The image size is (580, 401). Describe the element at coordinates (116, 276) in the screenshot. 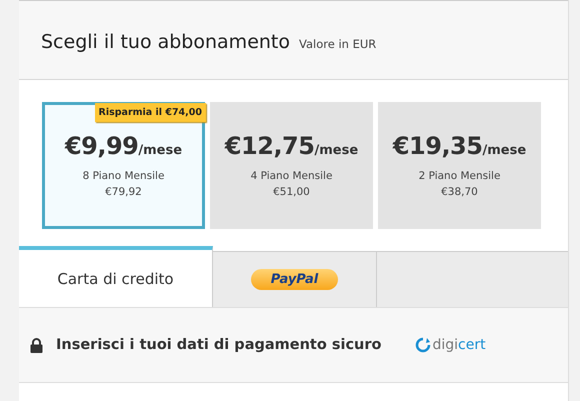

I see `payment-tab: Carta di credito` at that location.